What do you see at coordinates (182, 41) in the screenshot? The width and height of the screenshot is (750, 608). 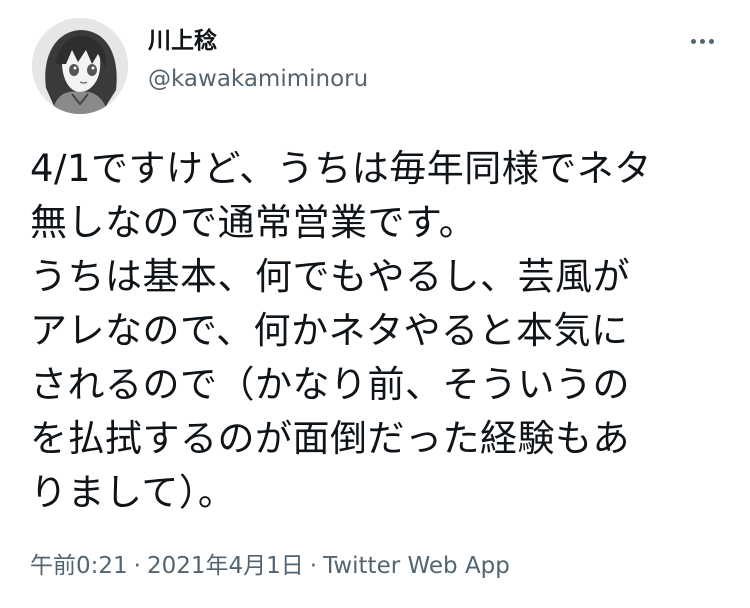 I see `author-display-name: 川上稔` at bounding box center [182, 41].